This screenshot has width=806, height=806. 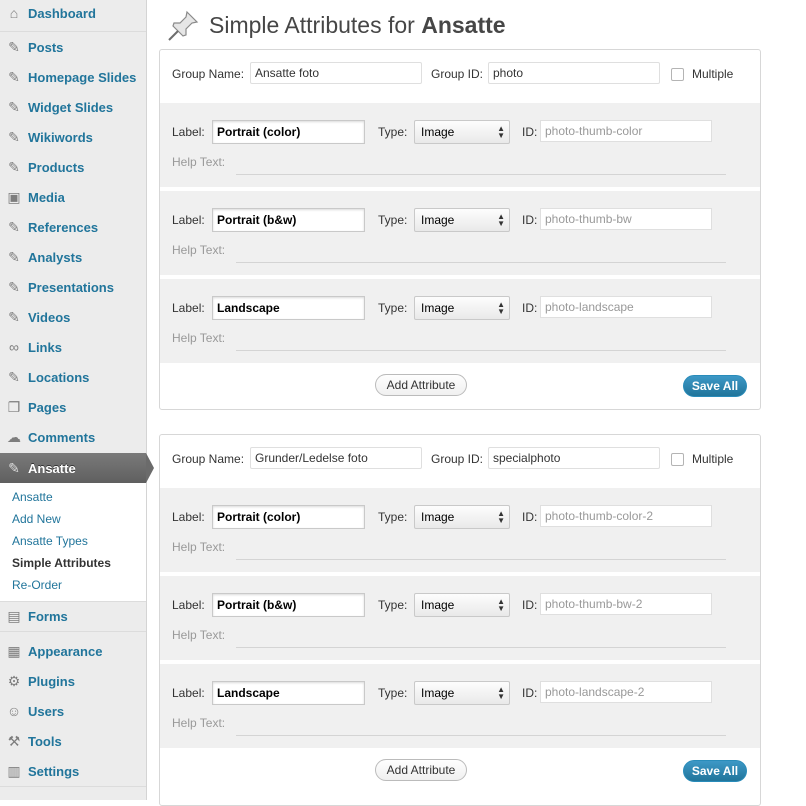 What do you see at coordinates (73, 257) in the screenshot?
I see `sidebar-item-analysts: ✎ Analysts` at bounding box center [73, 257].